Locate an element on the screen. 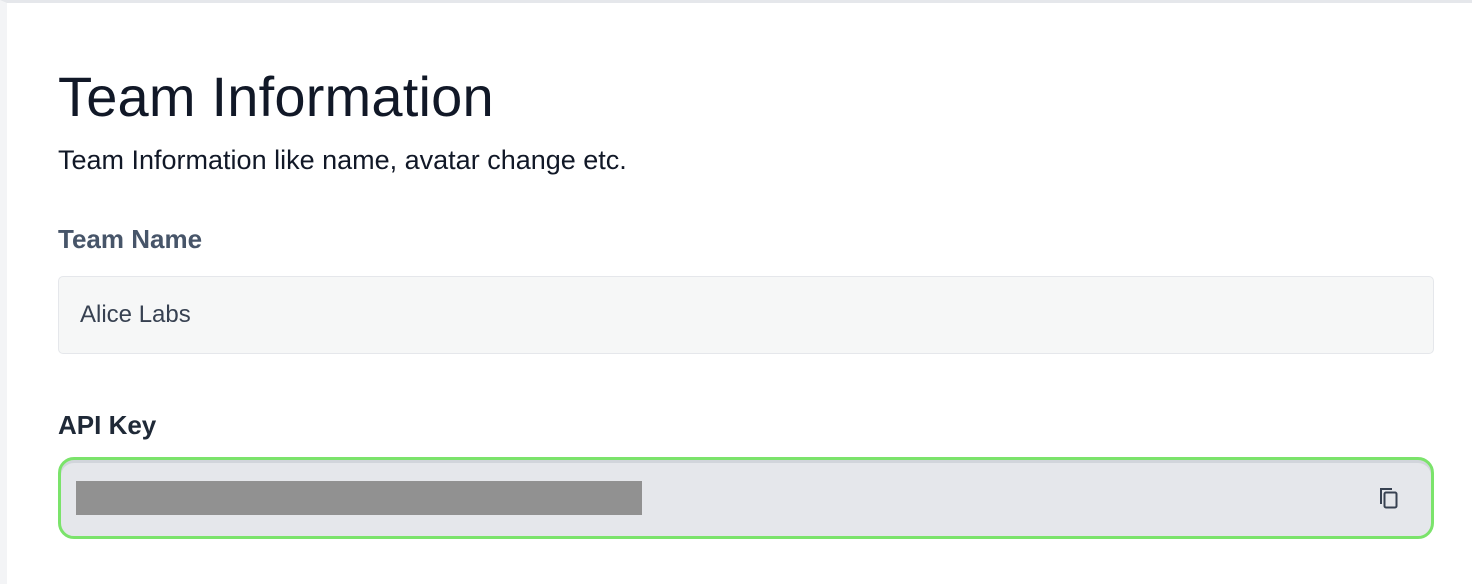 This screenshot has width=1472, height=584. copy-api-key-button is located at coordinates (1388, 497).